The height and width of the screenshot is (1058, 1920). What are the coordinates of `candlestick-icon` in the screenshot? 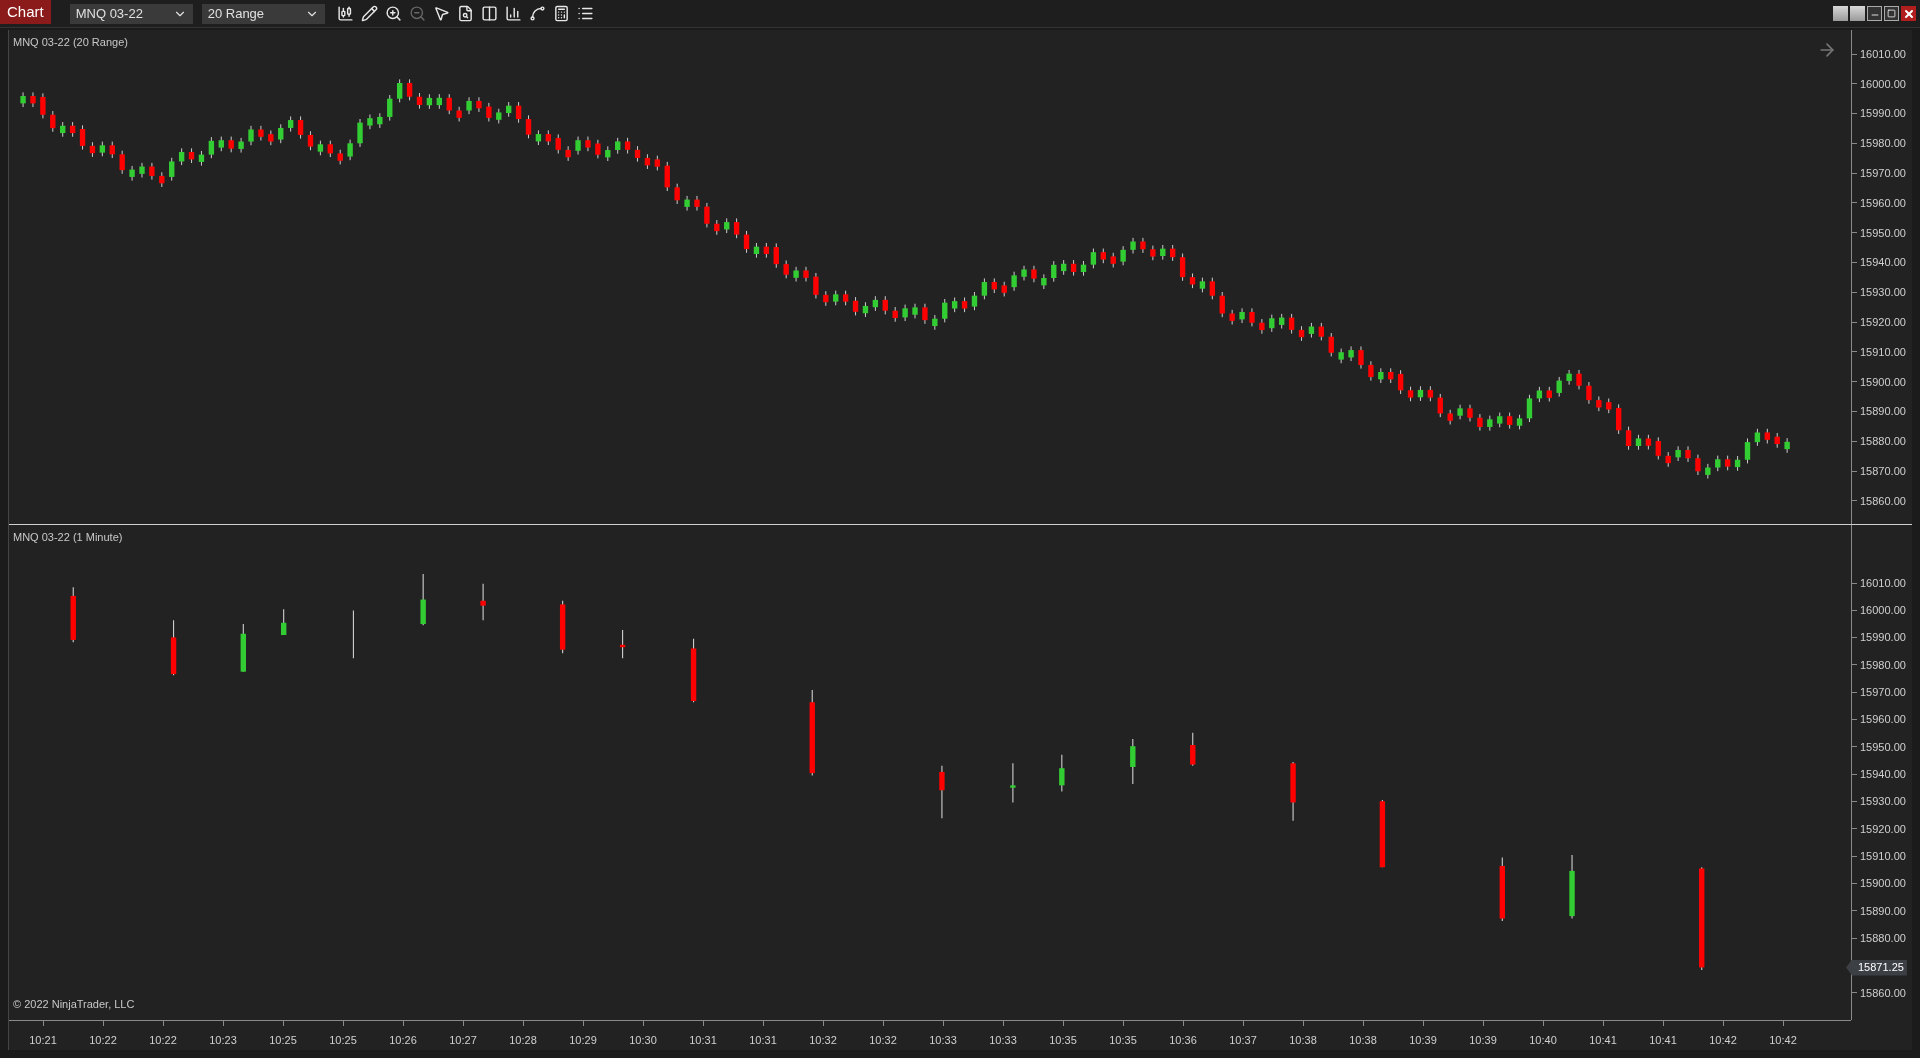 It's located at (345, 13).